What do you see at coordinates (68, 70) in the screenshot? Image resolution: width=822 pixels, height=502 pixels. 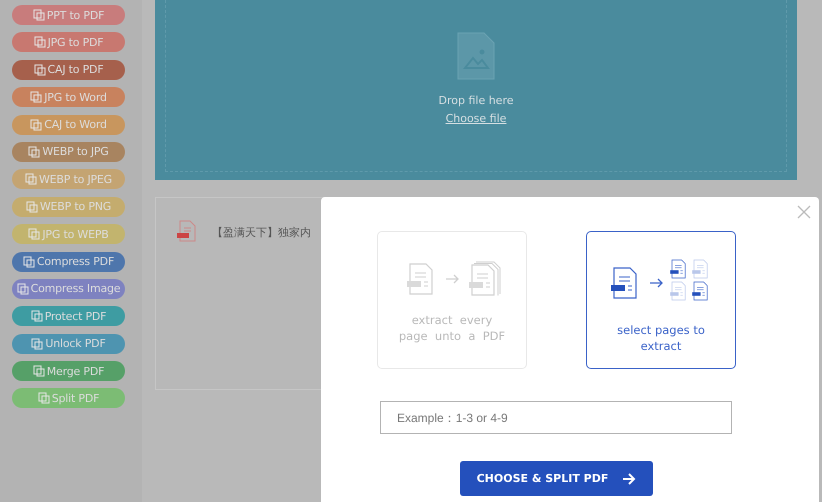 I see `sidebar-item: CAJ to PDF` at bounding box center [68, 70].